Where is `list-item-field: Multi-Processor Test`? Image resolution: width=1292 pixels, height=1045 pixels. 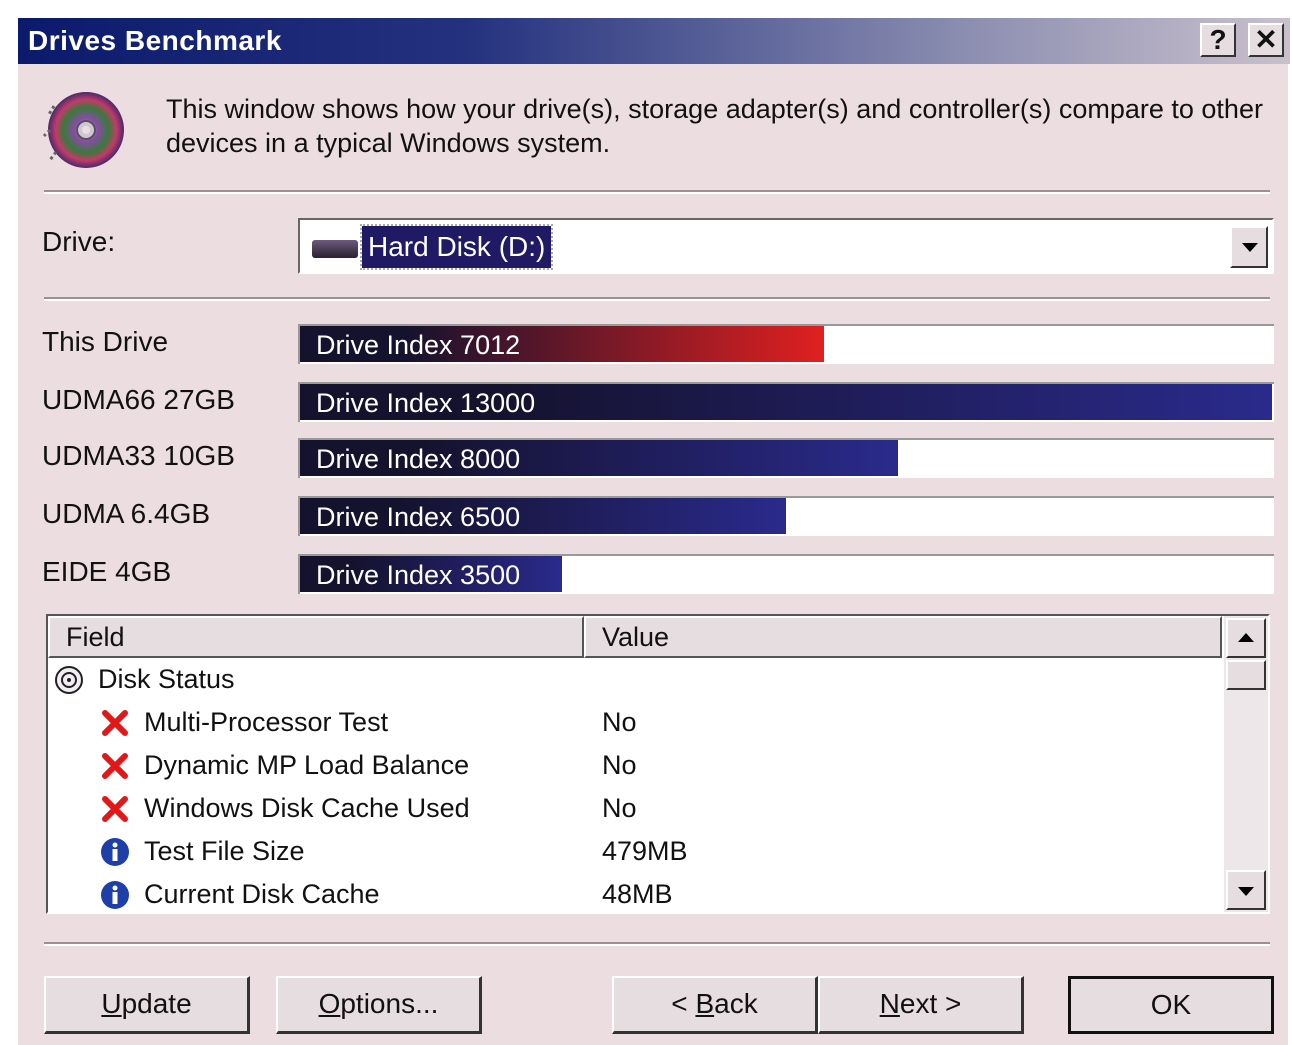 list-item-field: Multi-Processor Test is located at coordinates (266, 722).